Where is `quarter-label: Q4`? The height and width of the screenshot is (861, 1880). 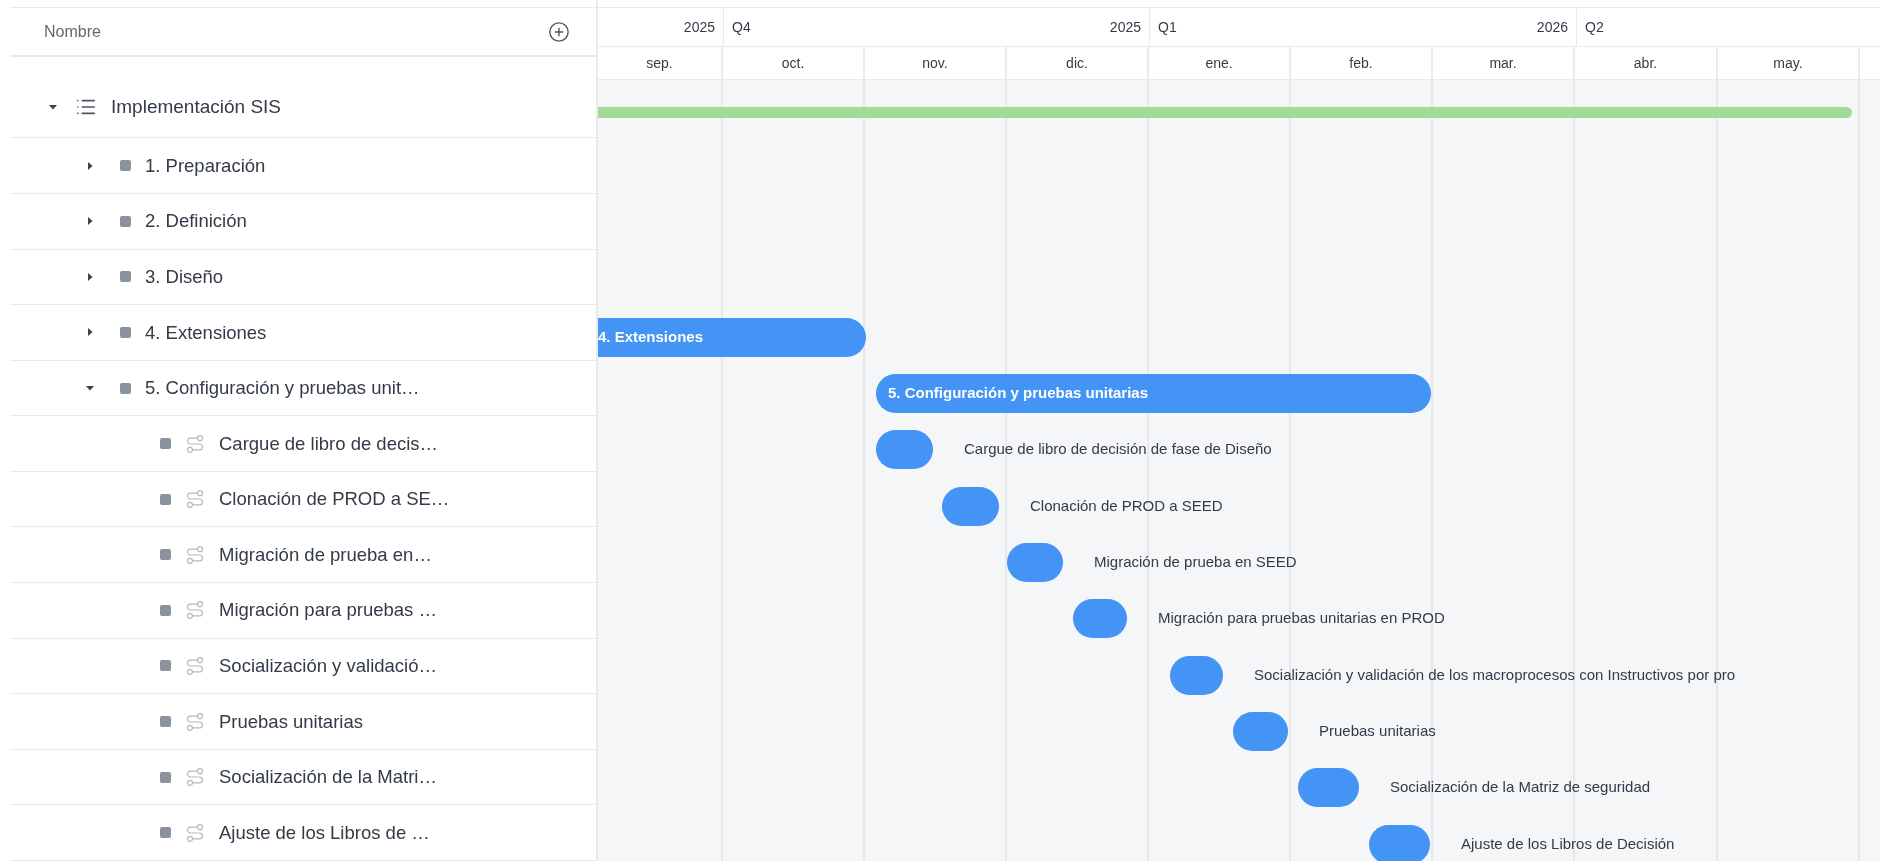
quarter-label: Q4 is located at coordinates (741, 27).